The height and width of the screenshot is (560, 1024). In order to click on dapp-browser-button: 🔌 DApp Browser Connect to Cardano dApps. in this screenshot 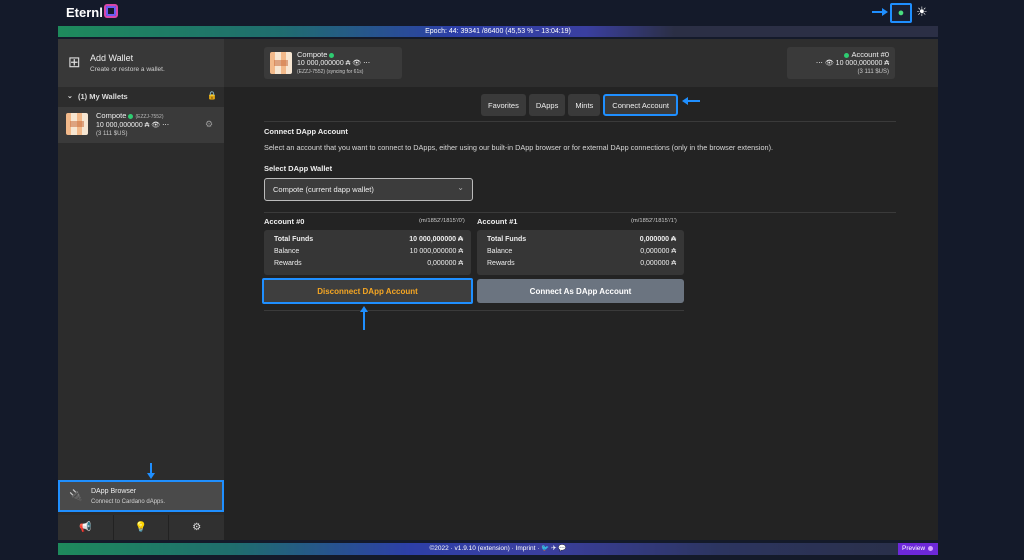, I will do `click(141, 496)`.